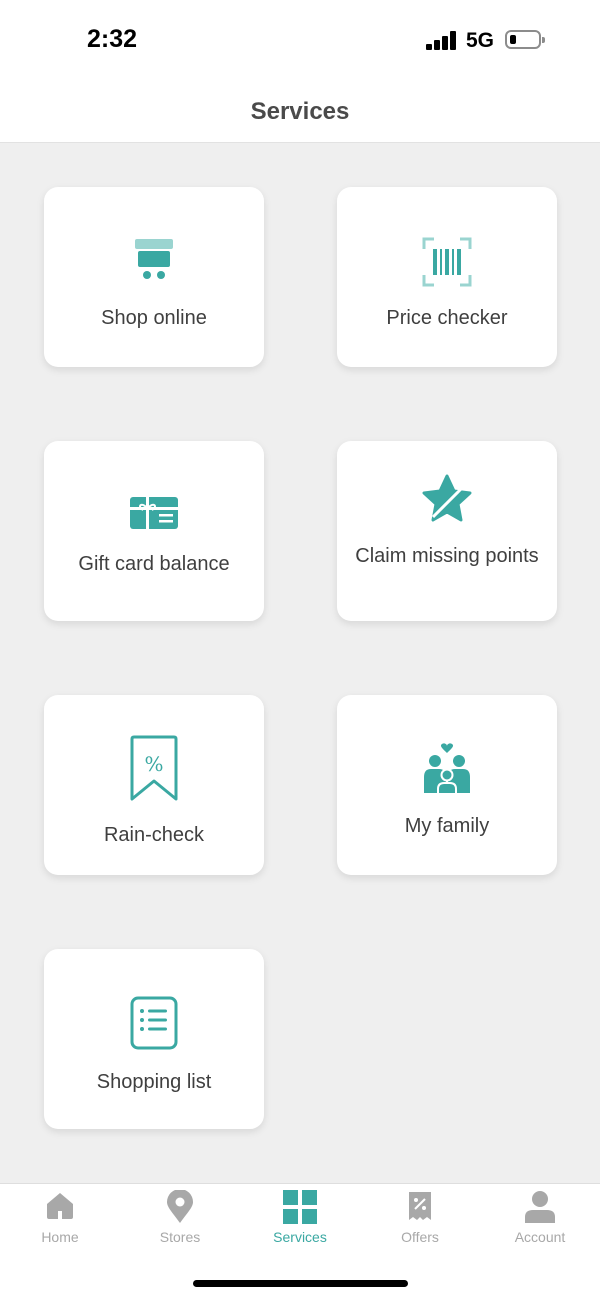 This screenshot has height=1300, width=600. Describe the element at coordinates (154, 318) in the screenshot. I see `card-label: Shop online` at that location.